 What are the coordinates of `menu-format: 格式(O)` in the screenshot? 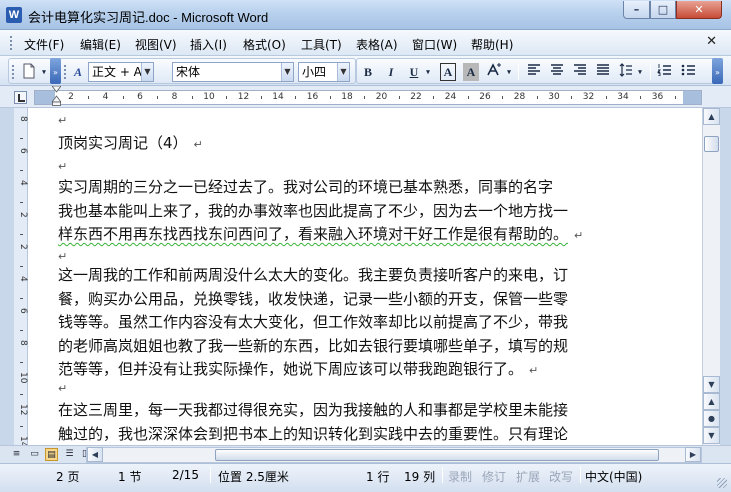 It's located at (264, 44).